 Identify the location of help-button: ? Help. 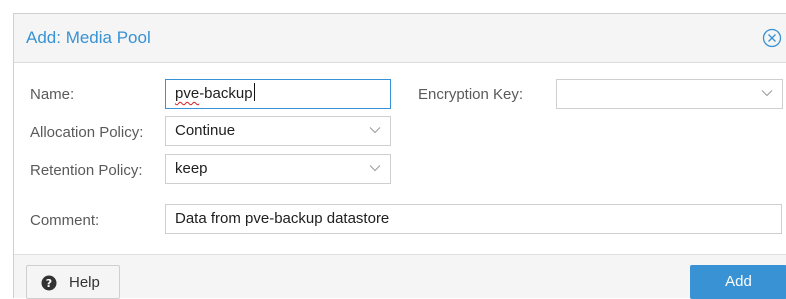
(73, 282).